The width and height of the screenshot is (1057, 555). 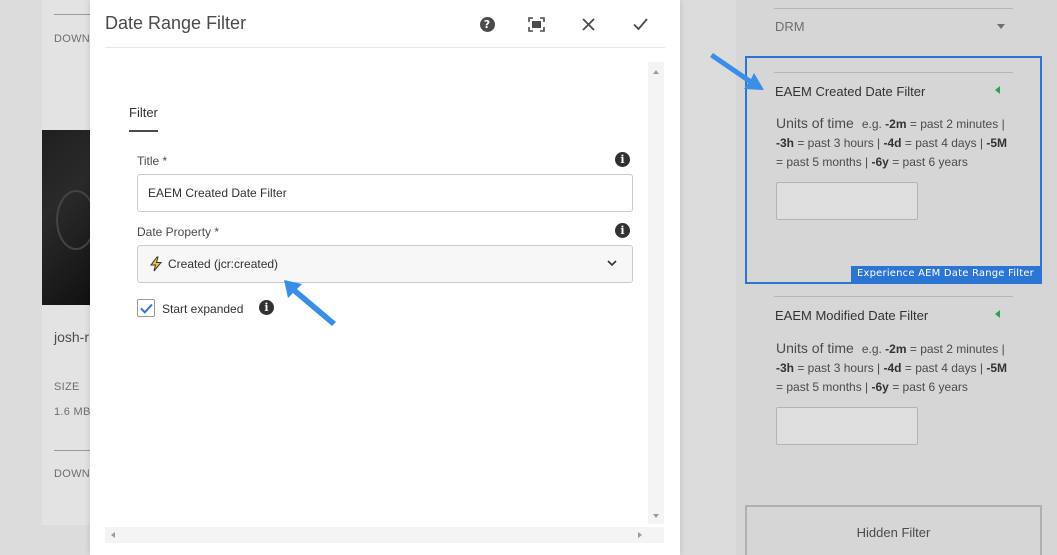 What do you see at coordinates (178, 232) in the screenshot?
I see `date-property-label: Date Property *` at bounding box center [178, 232].